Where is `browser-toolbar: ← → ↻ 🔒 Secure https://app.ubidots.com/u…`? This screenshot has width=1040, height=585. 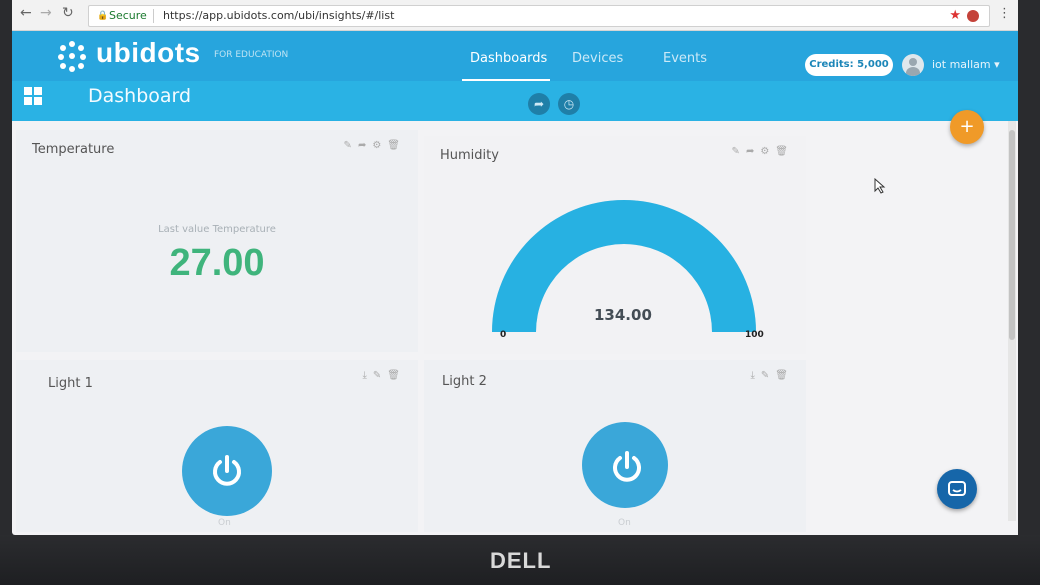 browser-toolbar: ← → ↻ 🔒 Secure https://app.ubidots.com/u… is located at coordinates (515, 15).